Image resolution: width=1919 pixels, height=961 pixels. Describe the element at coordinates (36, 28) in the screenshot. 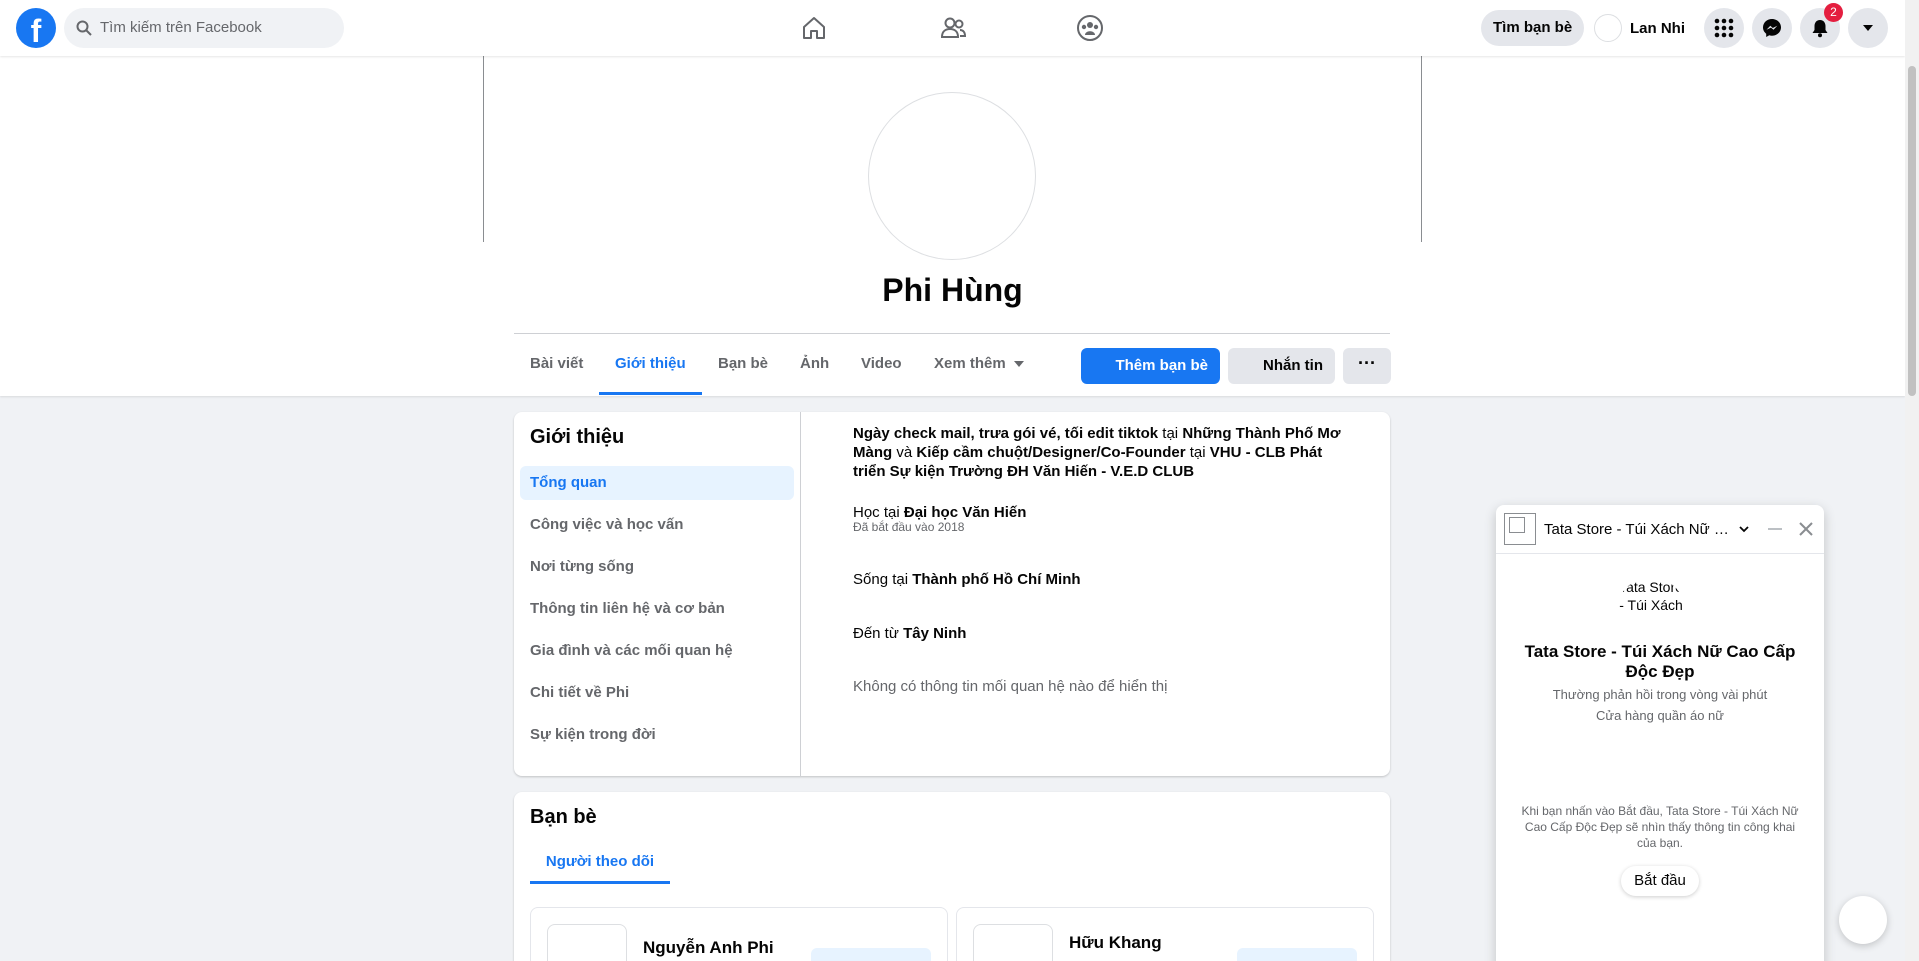

I see `facebook-logo: f` at that location.